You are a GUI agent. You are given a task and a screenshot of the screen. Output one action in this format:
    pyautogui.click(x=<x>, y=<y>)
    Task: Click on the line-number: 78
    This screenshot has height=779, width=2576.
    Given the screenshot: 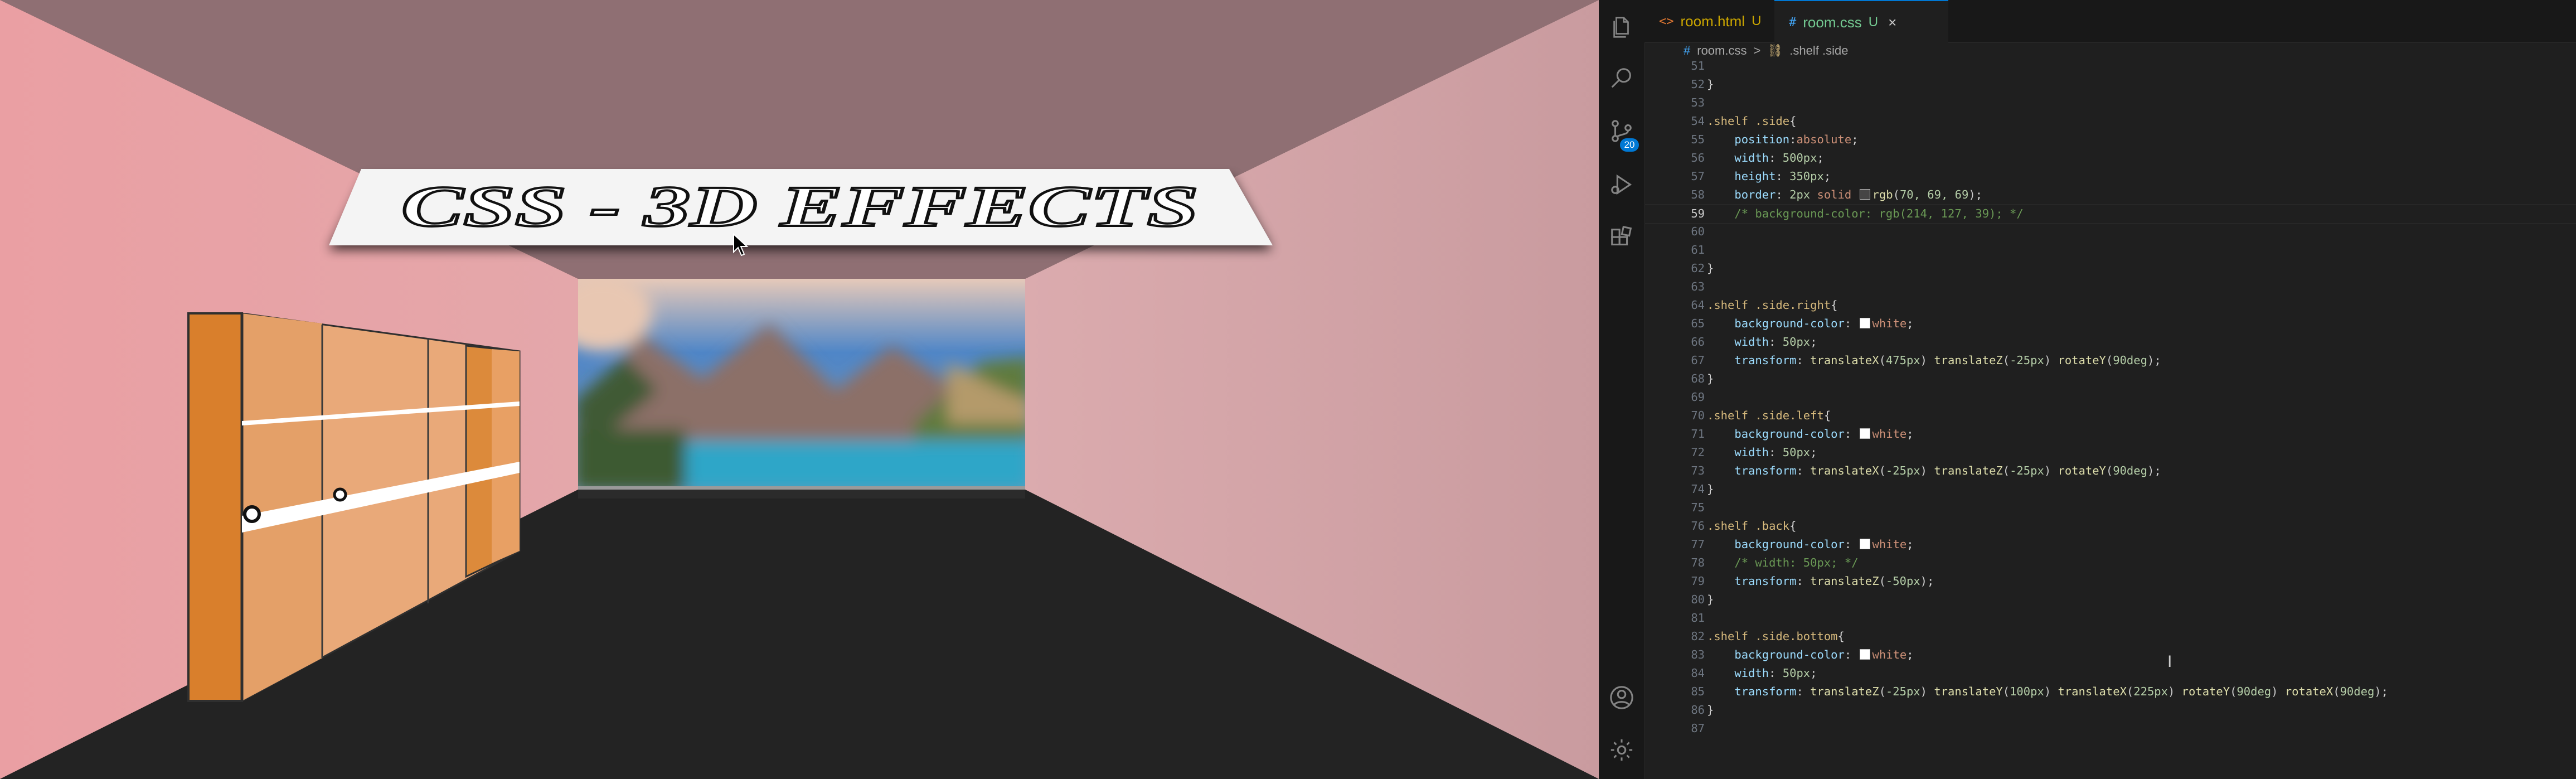 What is the action you would take?
    pyautogui.click(x=1698, y=562)
    